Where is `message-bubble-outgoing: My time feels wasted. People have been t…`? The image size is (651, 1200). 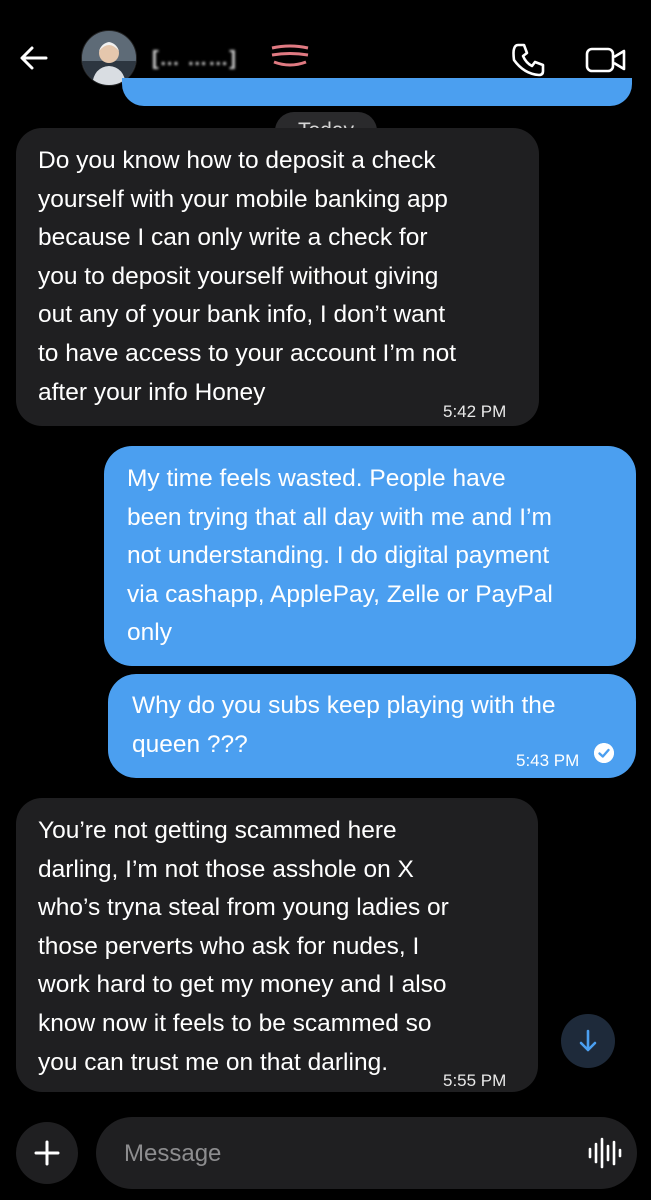 message-bubble-outgoing: My time feels wasted. People have been t… is located at coordinates (370, 556).